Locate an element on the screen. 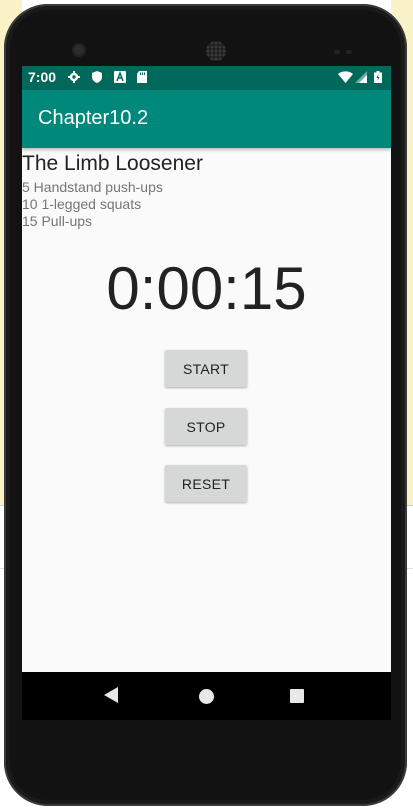  front-camera is located at coordinates (79, 50).